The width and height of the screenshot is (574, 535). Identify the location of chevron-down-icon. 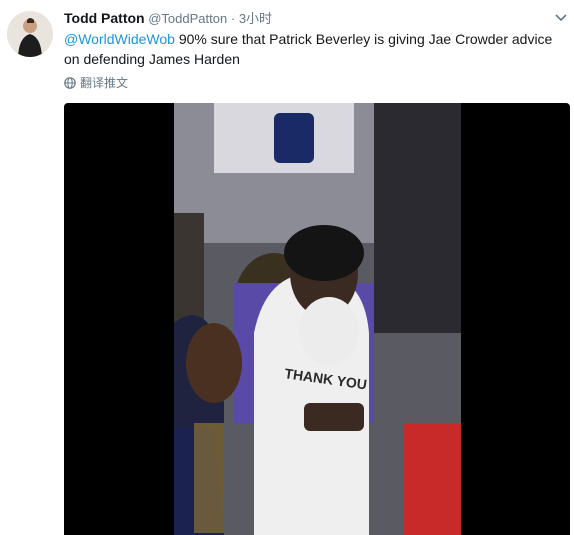
(561, 18).